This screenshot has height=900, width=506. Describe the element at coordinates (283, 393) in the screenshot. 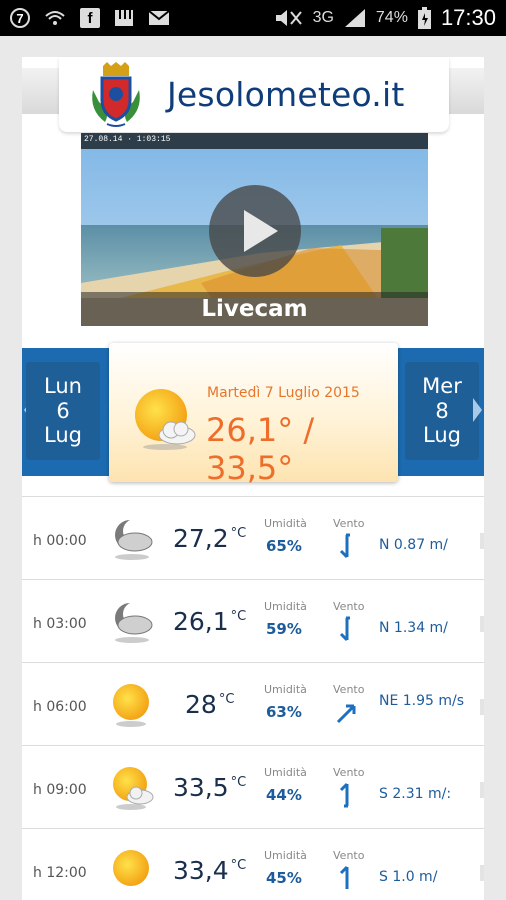

I see `current-date: Martedì 7 Luglio 2015` at that location.